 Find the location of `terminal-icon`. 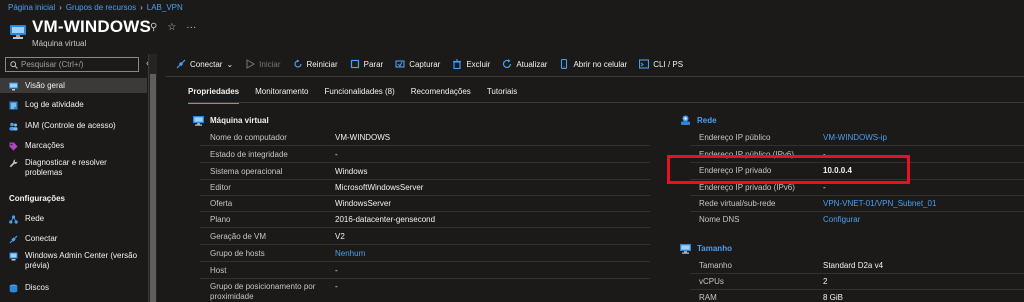

terminal-icon is located at coordinates (644, 64).